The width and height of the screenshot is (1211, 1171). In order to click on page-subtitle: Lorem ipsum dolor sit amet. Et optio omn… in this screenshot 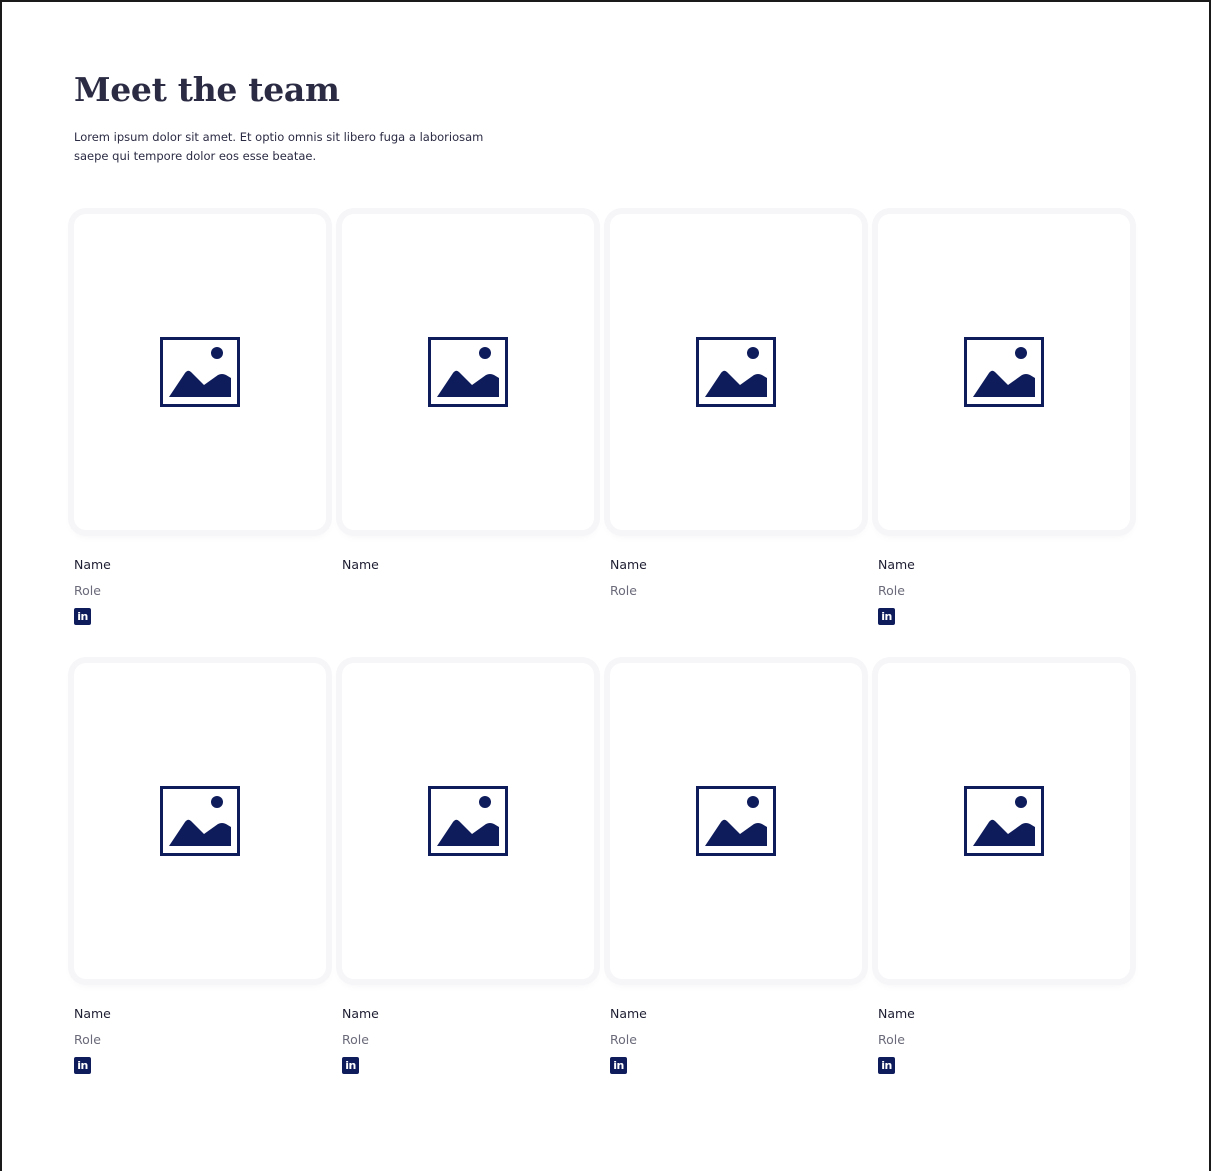, I will do `click(279, 146)`.